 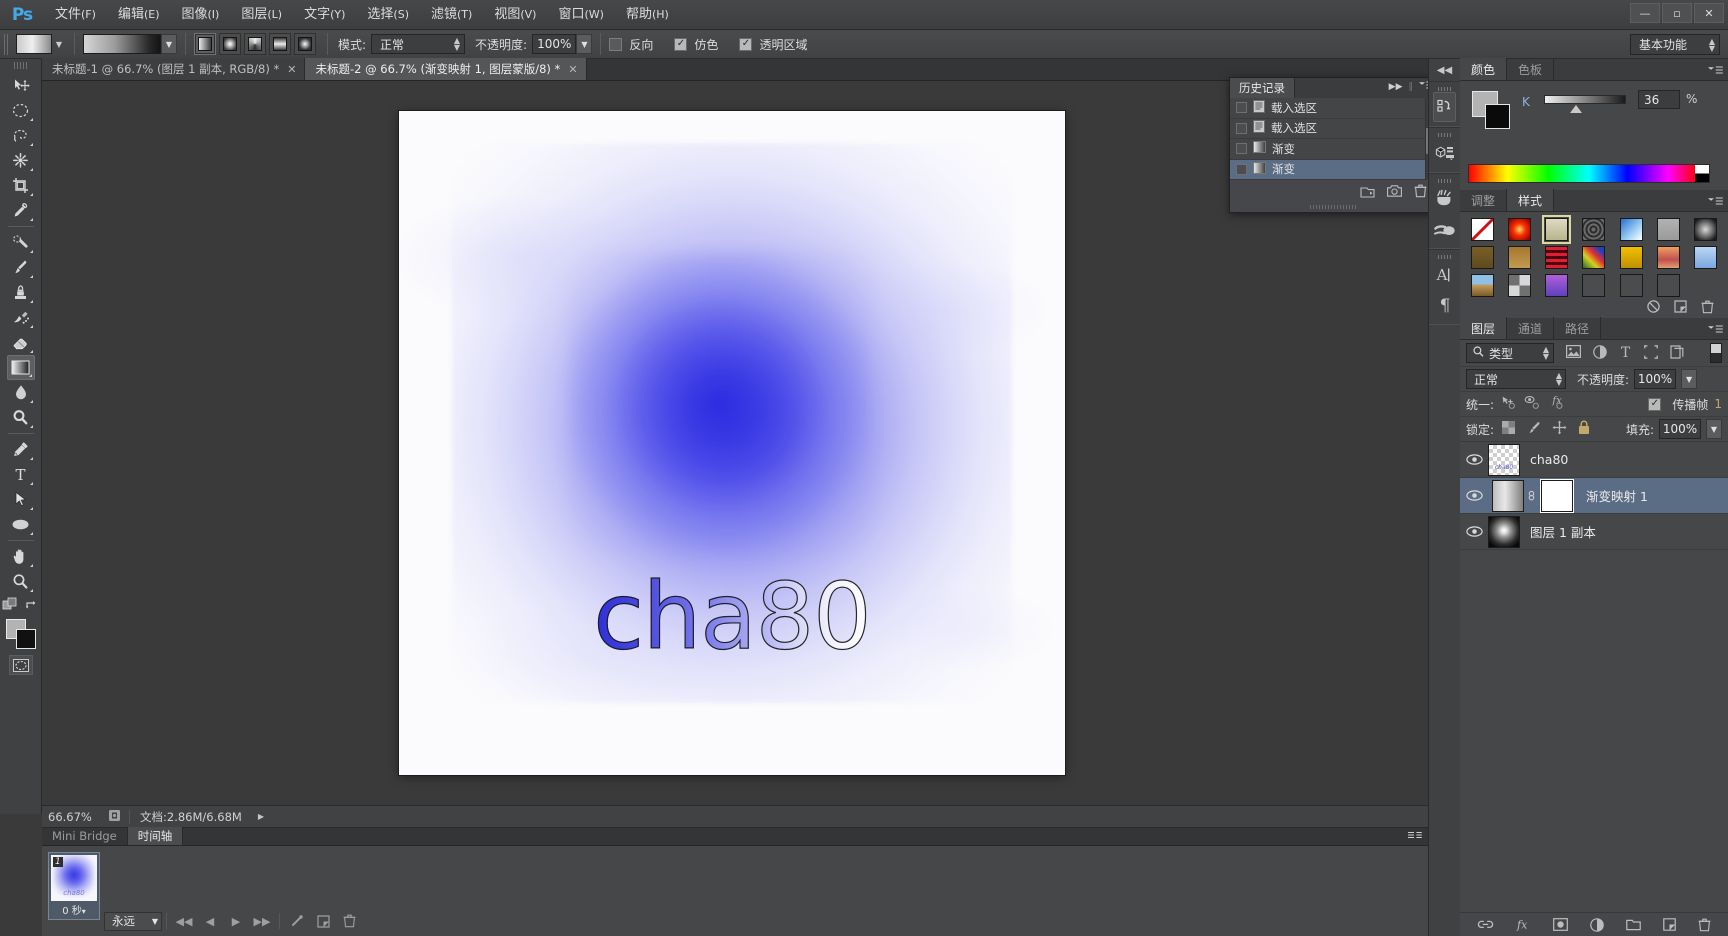 What do you see at coordinates (1444, 199) in the screenshot?
I see `brush-dock-icon` at bounding box center [1444, 199].